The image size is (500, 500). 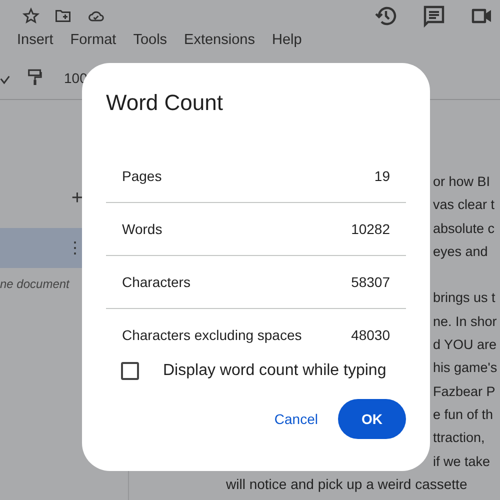 I want to click on outline-hint: ne document, so click(x=35, y=284).